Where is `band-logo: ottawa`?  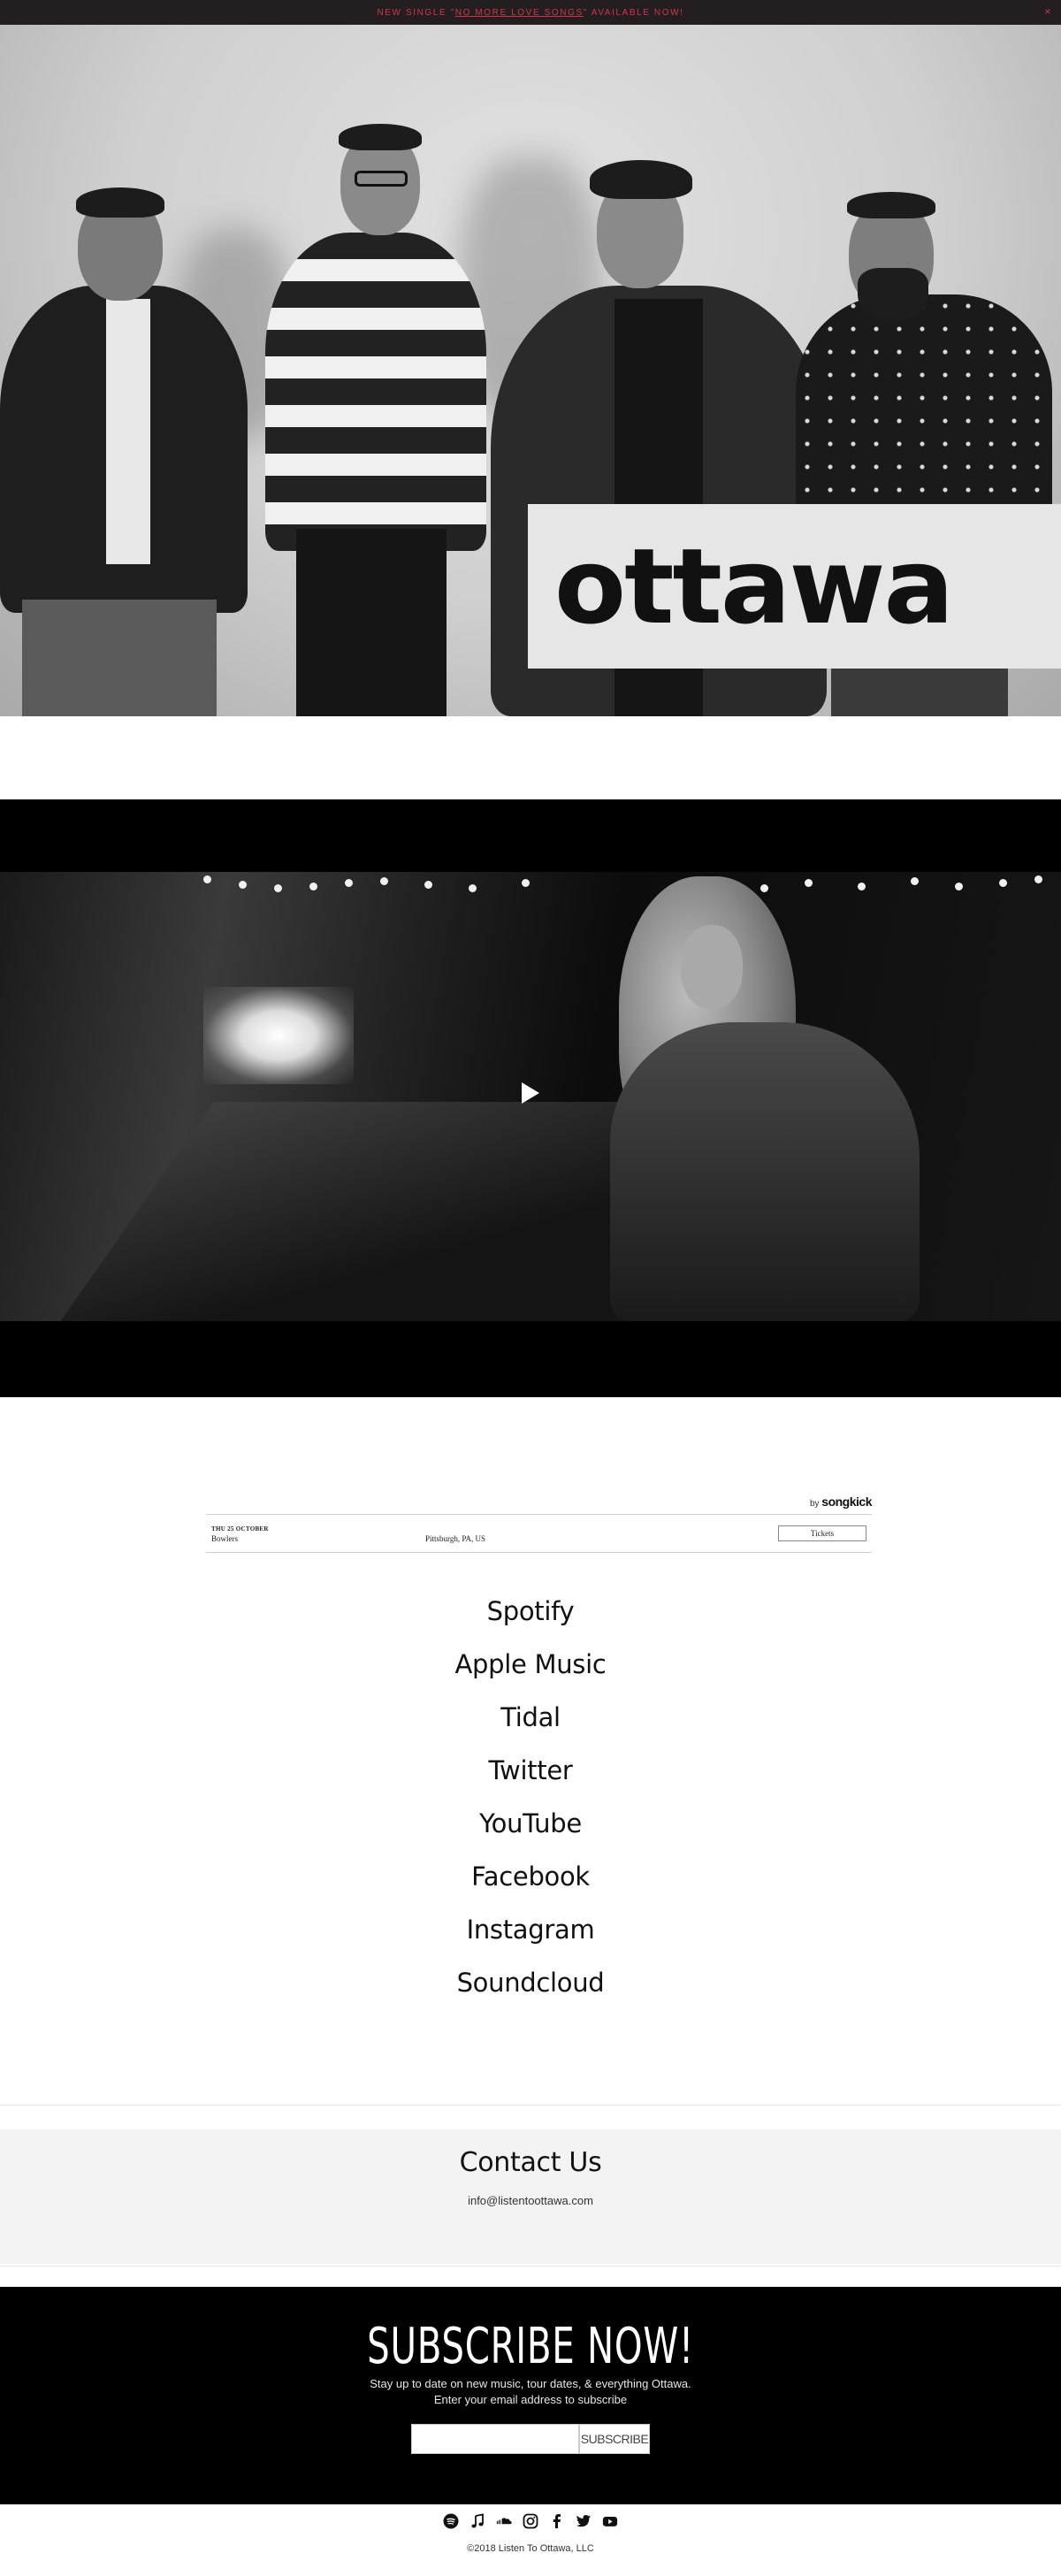
band-logo: ottawa is located at coordinates (754, 586).